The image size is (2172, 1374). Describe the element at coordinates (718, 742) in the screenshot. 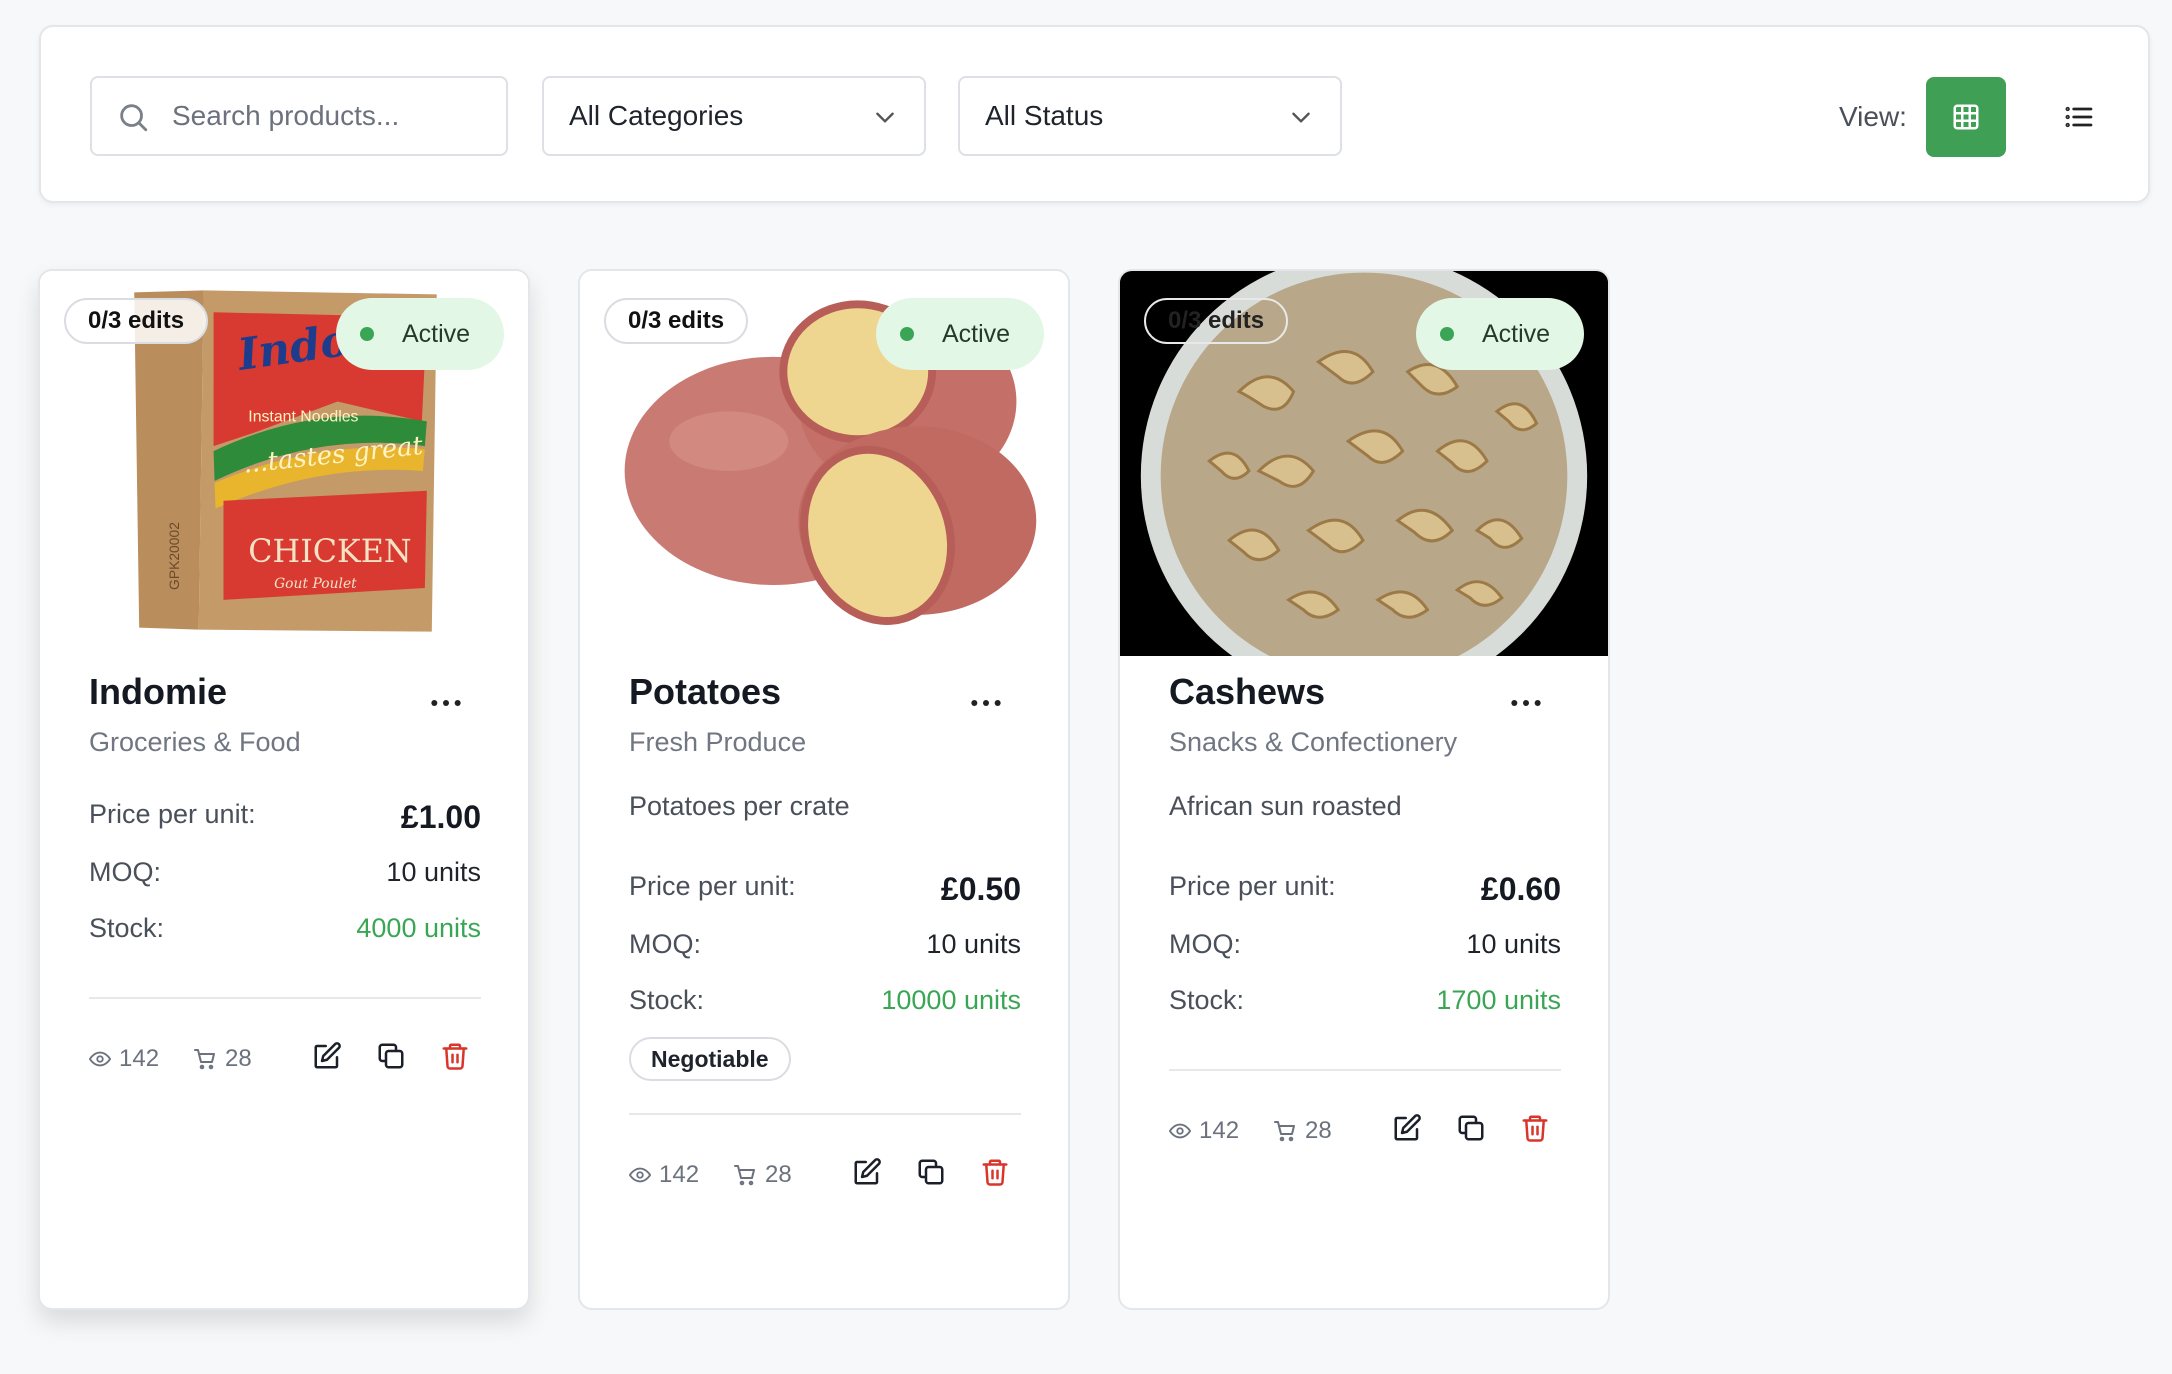

I see `product-category: Fresh Produce` at that location.